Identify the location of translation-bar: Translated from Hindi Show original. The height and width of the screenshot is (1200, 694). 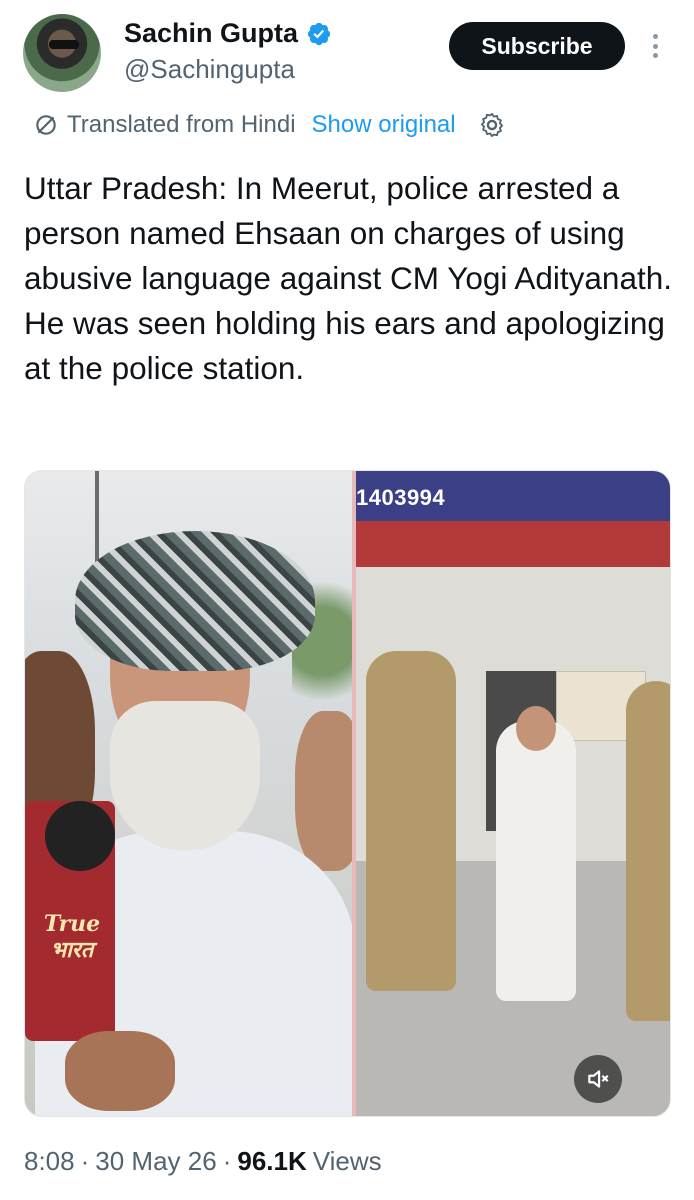
(269, 125).